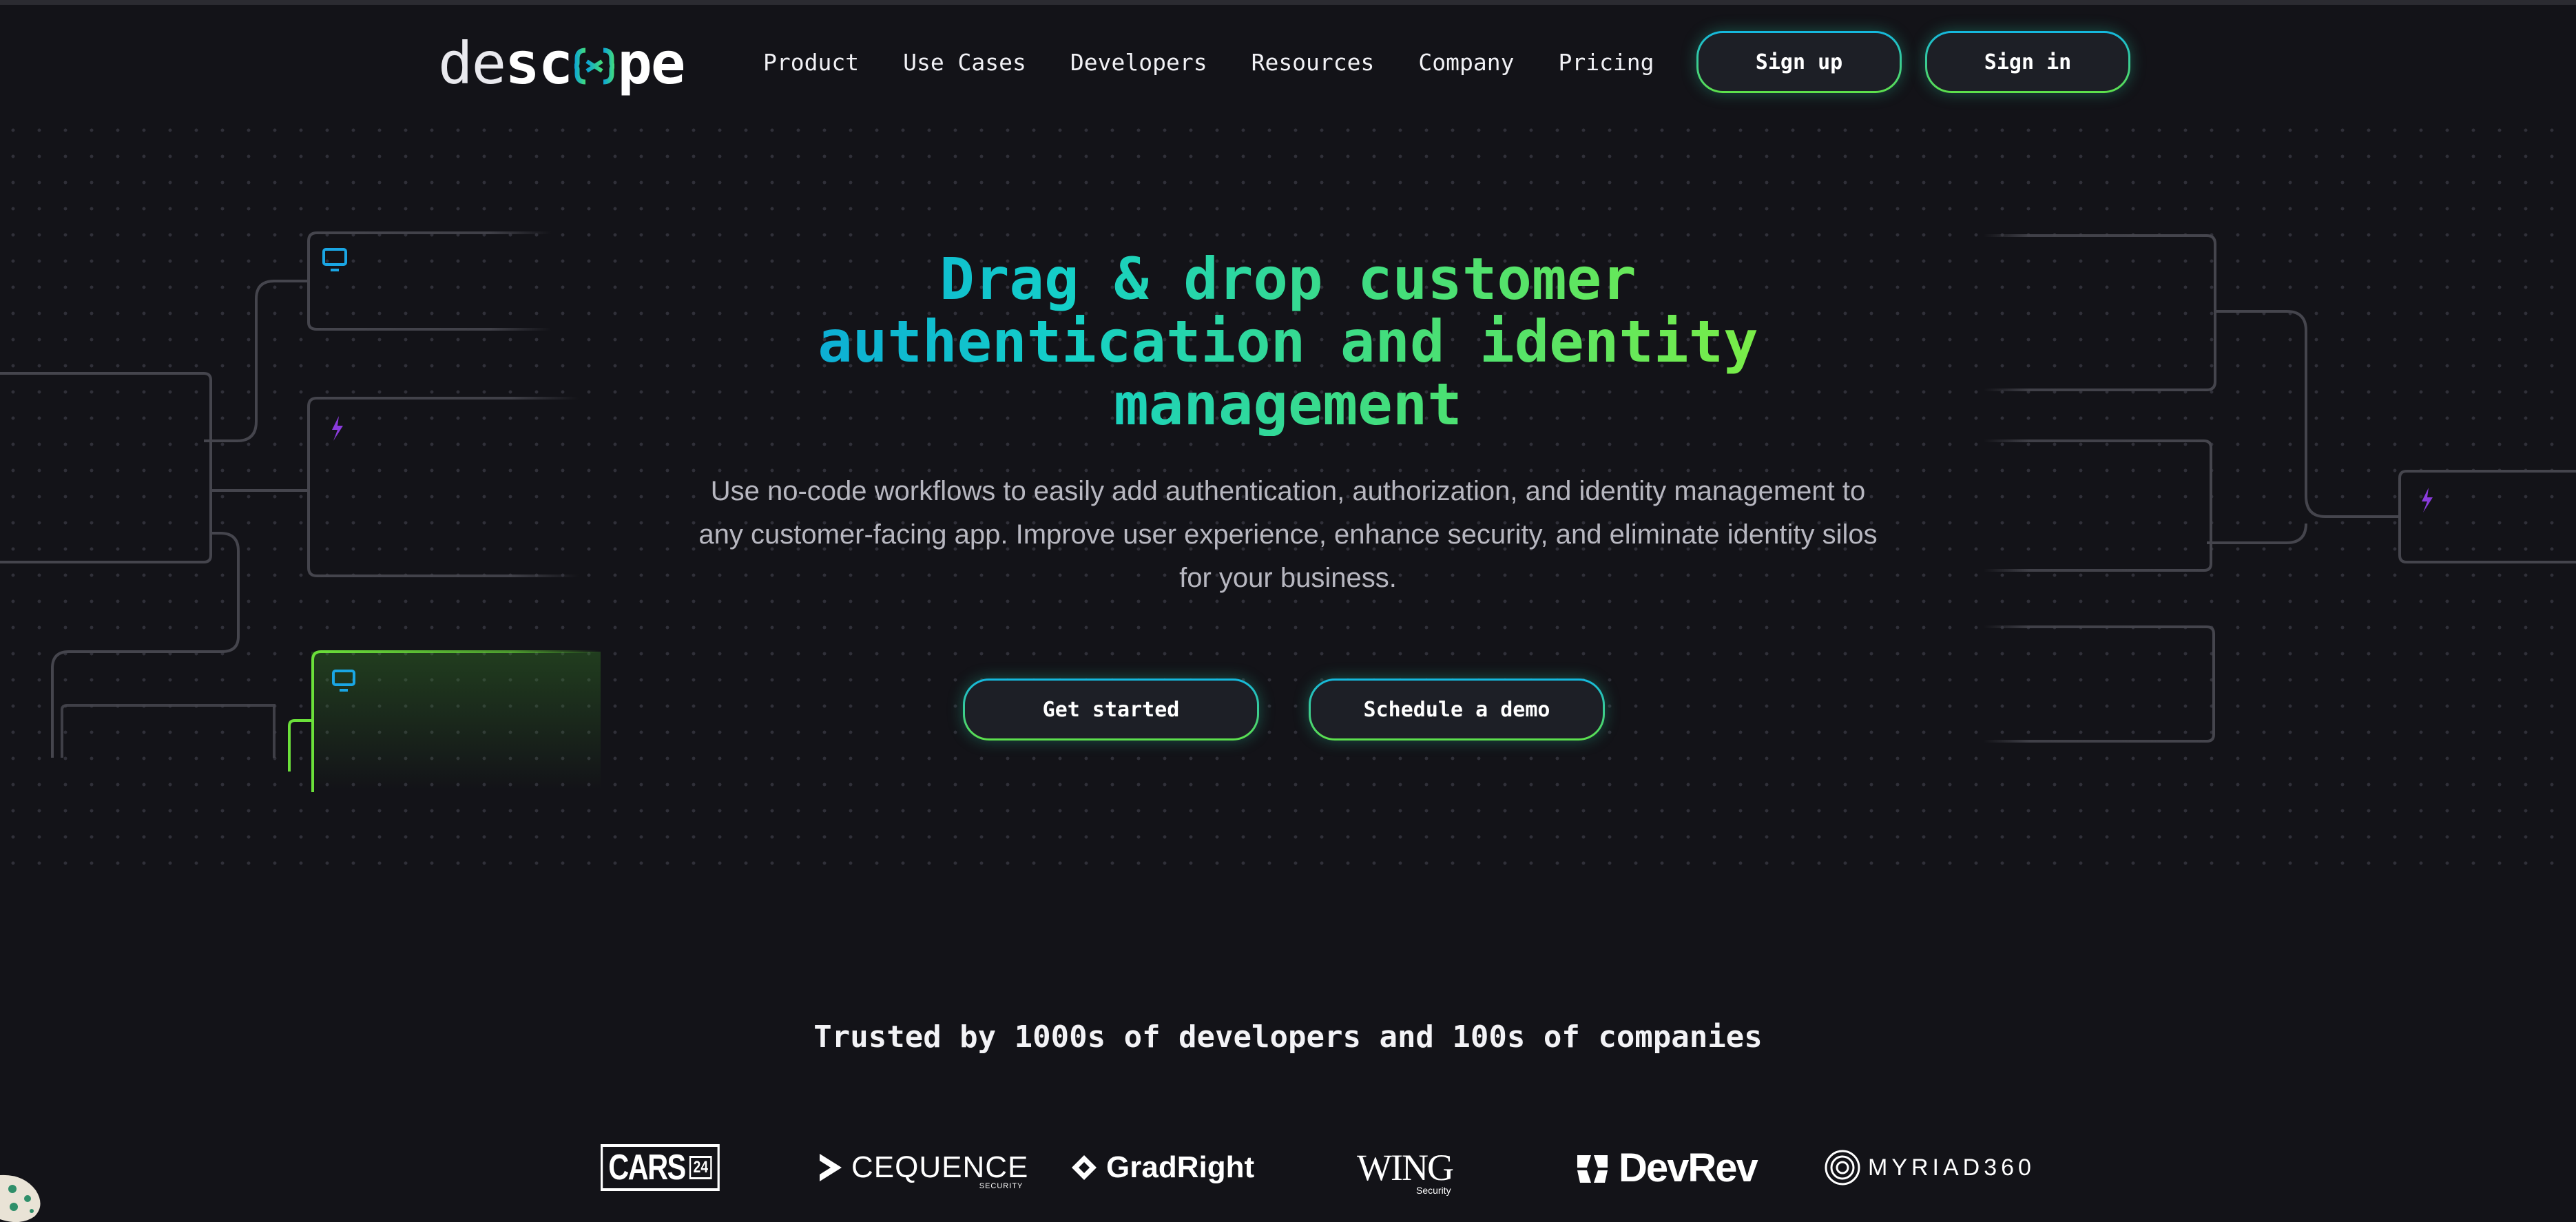  I want to click on wing-logo-tag: Security, so click(1433, 1190).